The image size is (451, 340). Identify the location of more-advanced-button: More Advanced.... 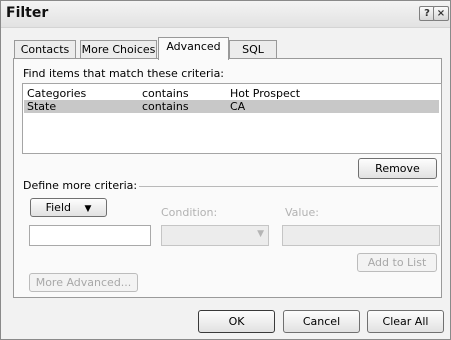
(83, 282).